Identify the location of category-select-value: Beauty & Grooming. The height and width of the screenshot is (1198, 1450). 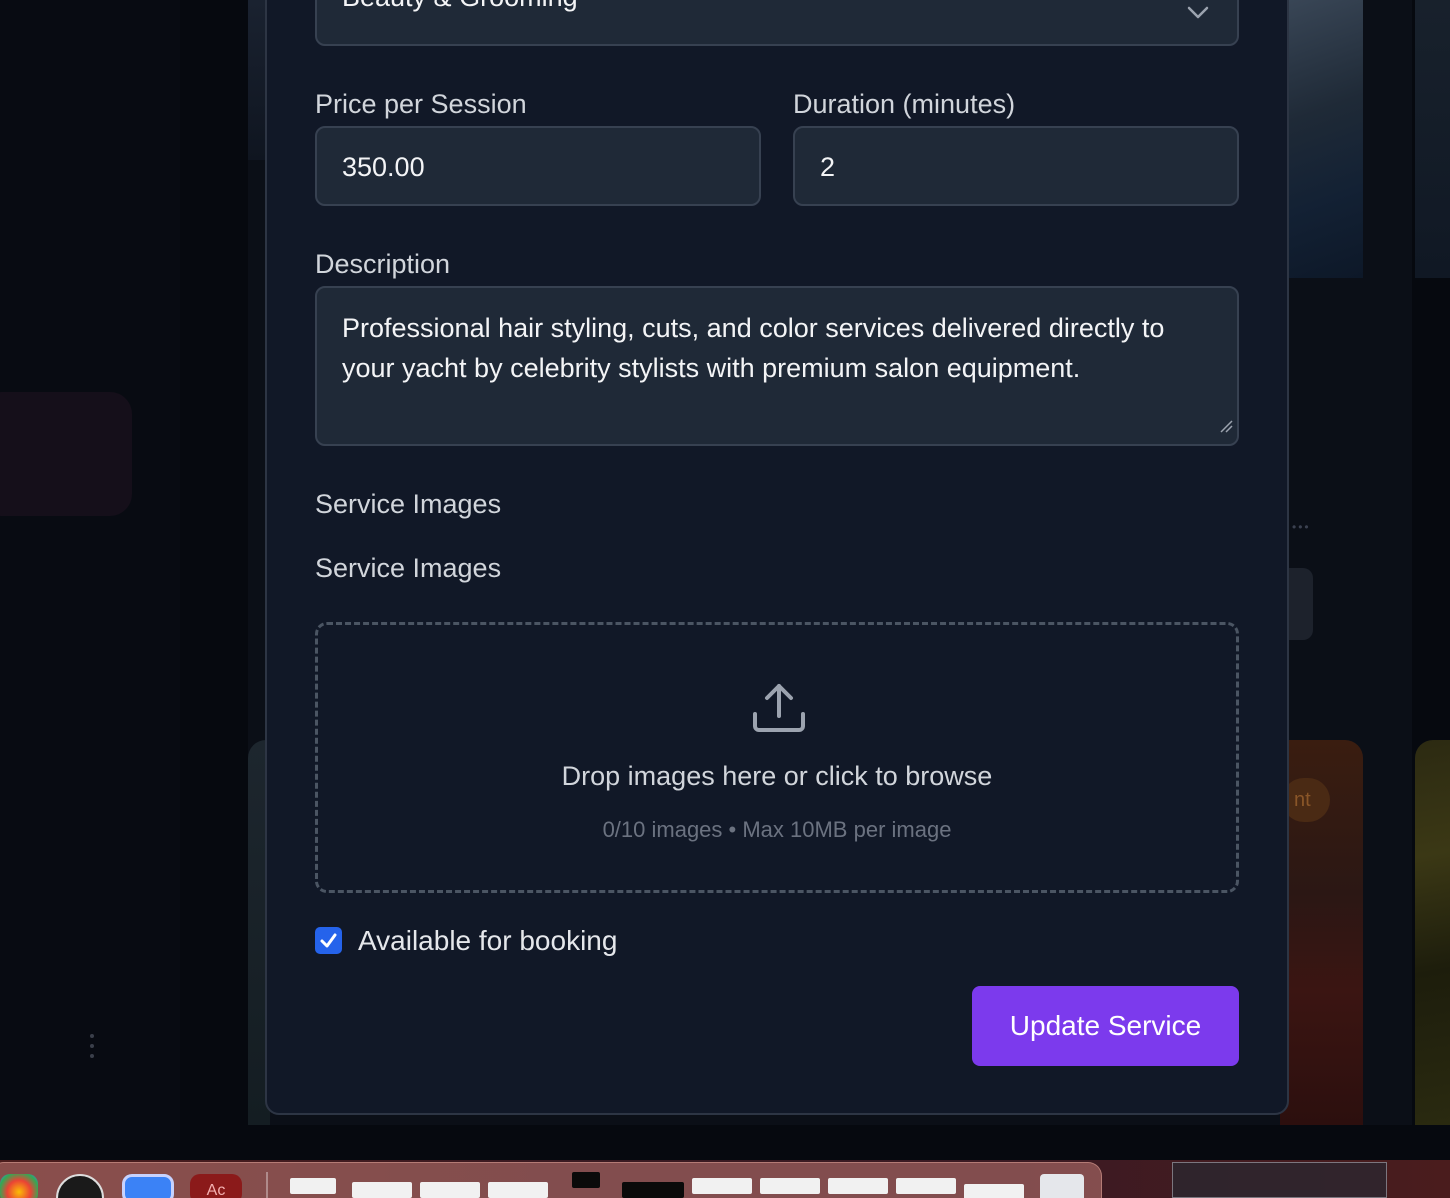
(460, 6).